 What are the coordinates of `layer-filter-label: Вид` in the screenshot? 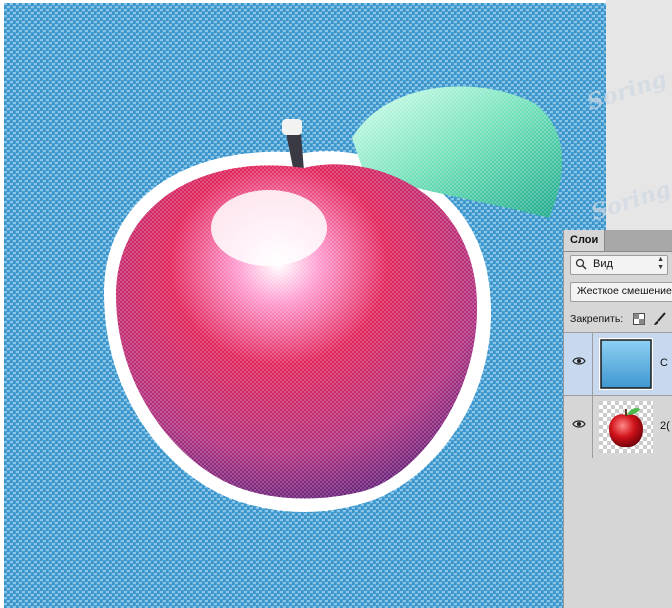 It's located at (603, 264).